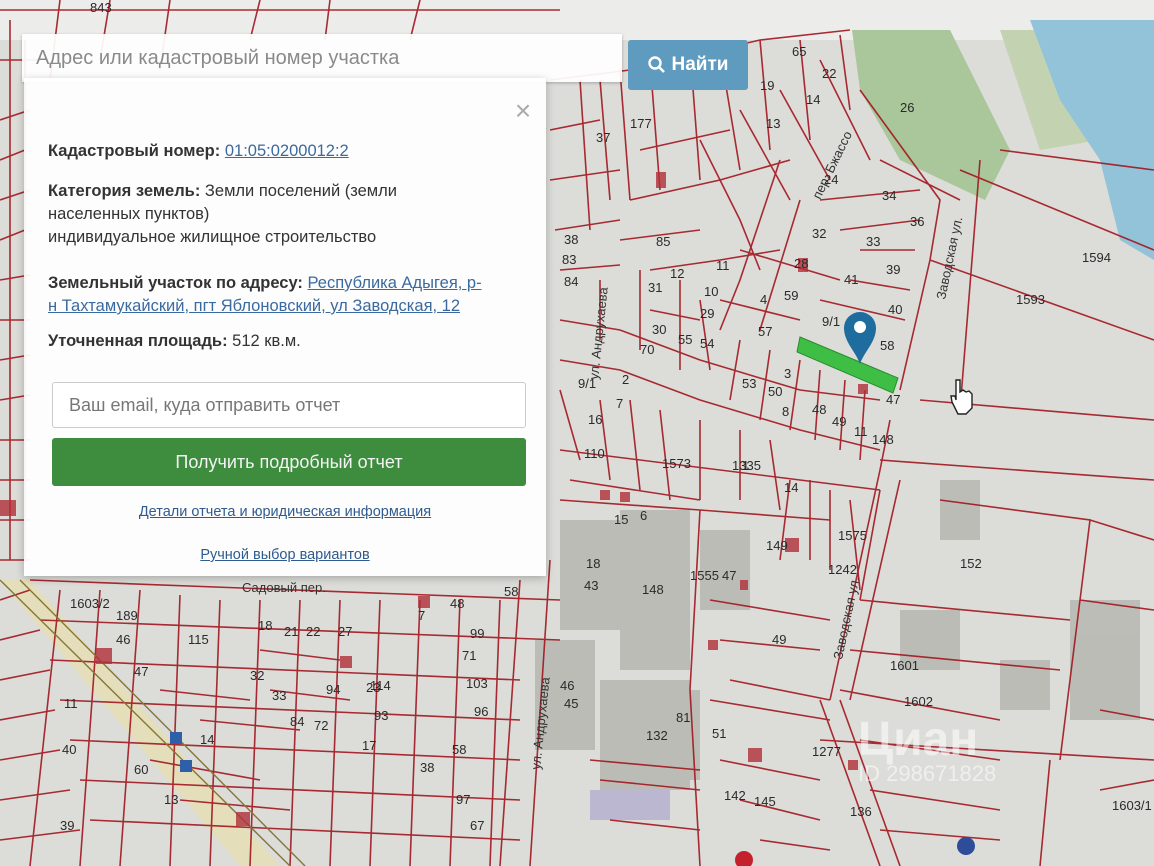 This screenshot has width=1154, height=866. Describe the element at coordinates (369, 745) in the screenshot. I see `parcel-number-label: 17` at that location.